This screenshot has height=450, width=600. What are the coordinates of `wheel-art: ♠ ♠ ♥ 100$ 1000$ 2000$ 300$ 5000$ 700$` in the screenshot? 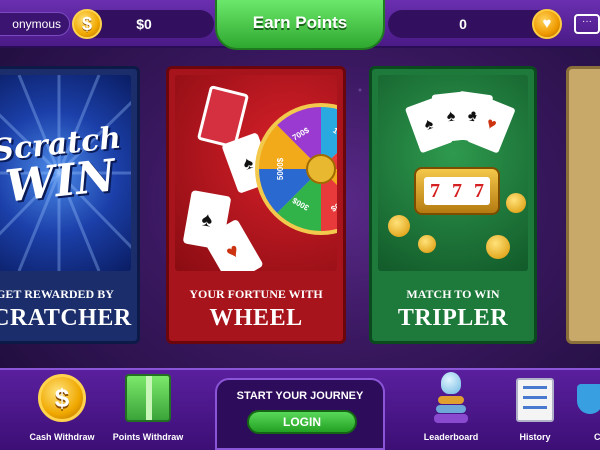 It's located at (256, 173).